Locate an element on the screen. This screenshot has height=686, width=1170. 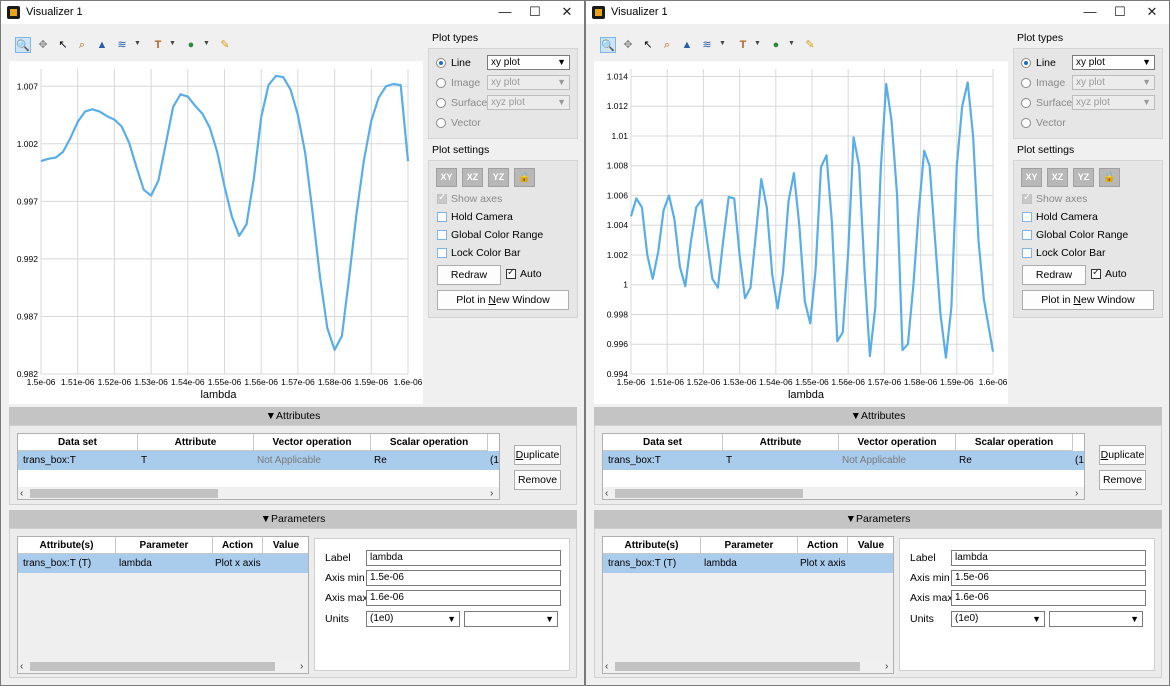
remove-button: Remove is located at coordinates (1122, 480).